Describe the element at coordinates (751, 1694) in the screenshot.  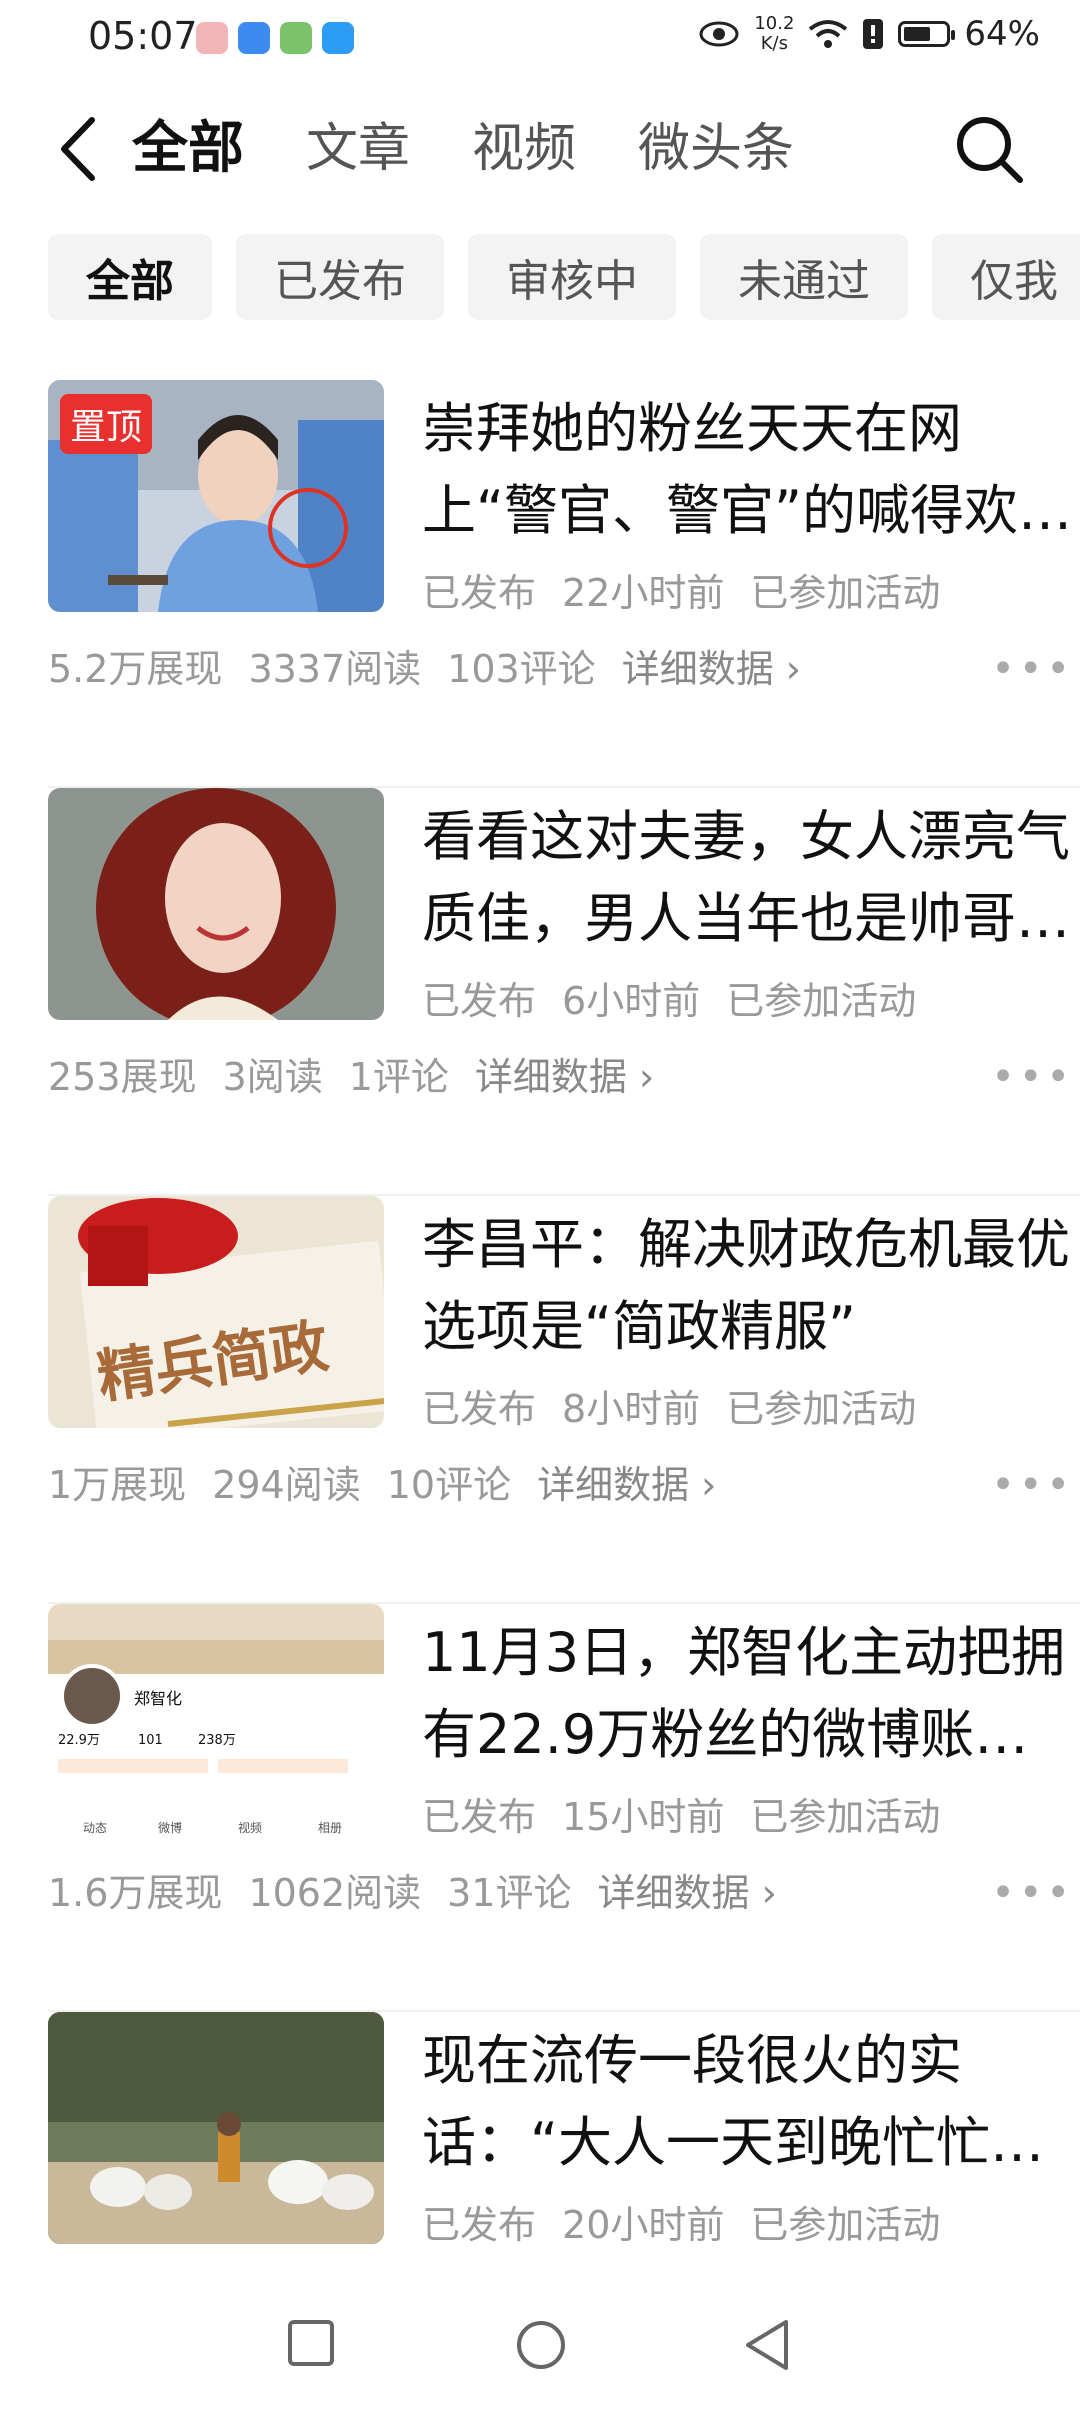
I see `article-title: 11月3日，郑智化主动把拥有22.9万粉丝的微博账号注销了` at that location.